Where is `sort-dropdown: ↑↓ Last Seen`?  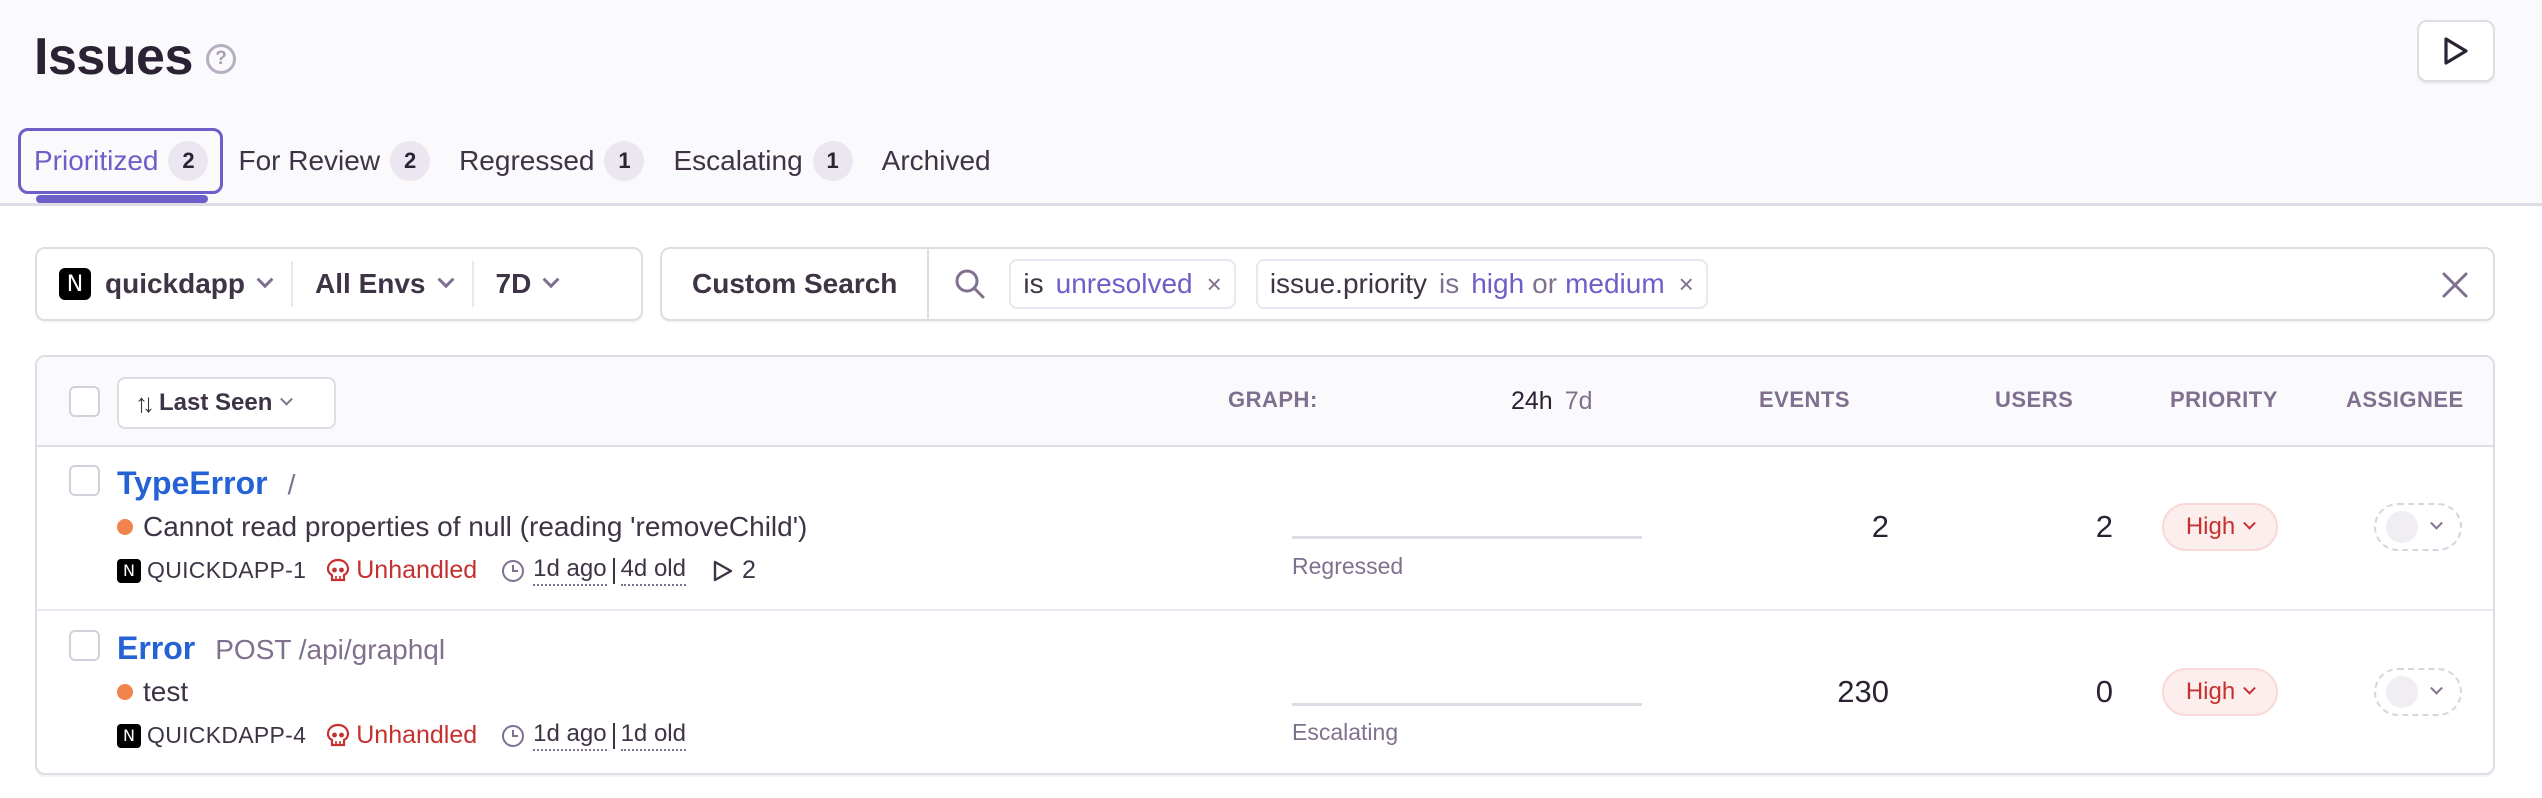
sort-dropdown: ↑↓ Last Seen is located at coordinates (226, 403).